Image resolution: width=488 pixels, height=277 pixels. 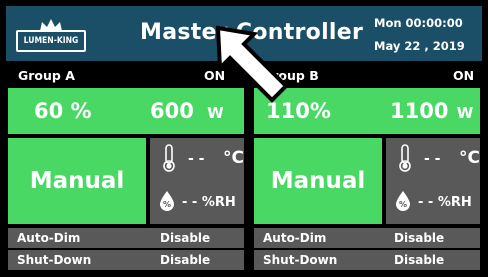 I want to click on group-b-temp-unit: °C, so click(x=469, y=158).